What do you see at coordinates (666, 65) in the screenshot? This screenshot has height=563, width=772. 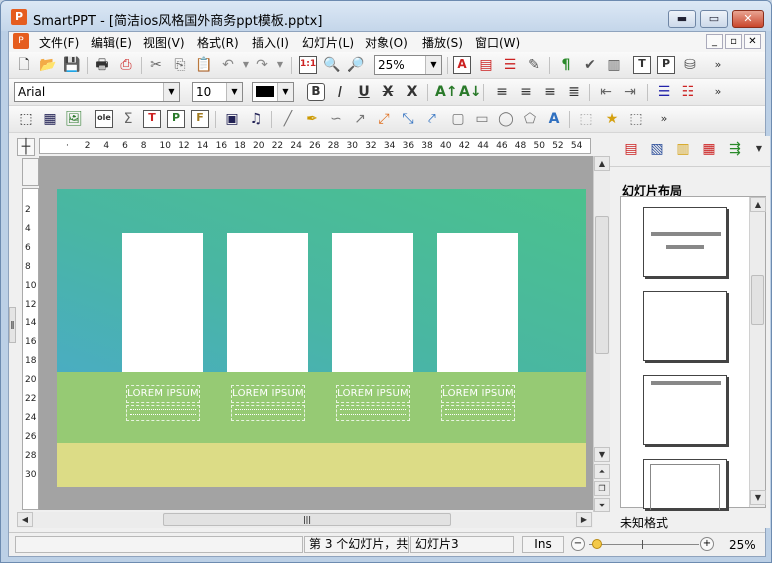 I see `table-p-icon: P` at bounding box center [666, 65].